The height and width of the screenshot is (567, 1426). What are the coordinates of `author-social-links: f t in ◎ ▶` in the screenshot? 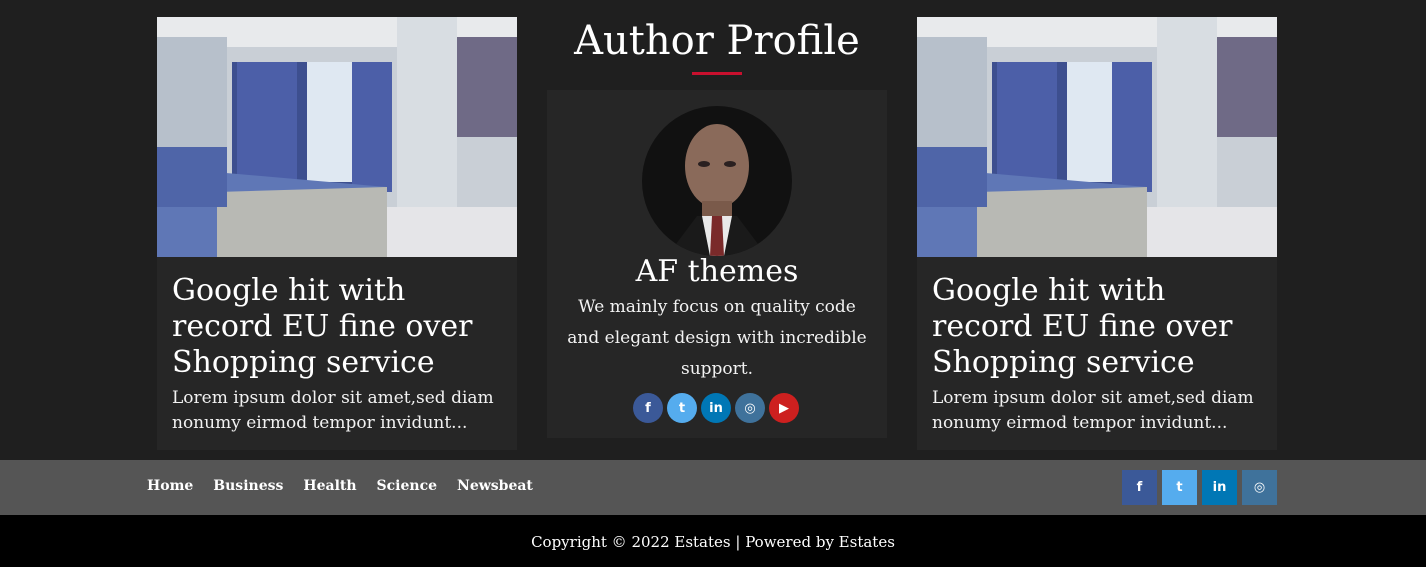 It's located at (716, 408).